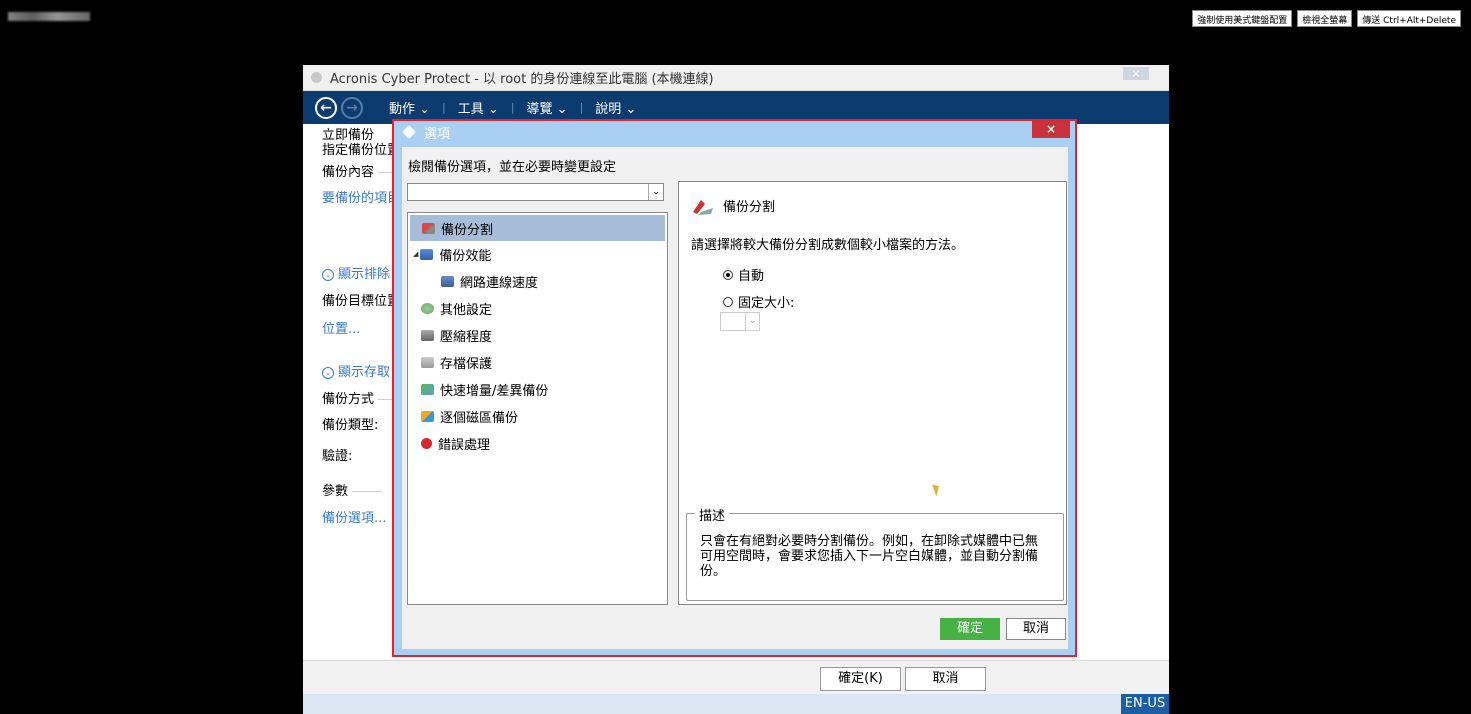  I want to click on status-bar: EN-US, so click(736, 704).